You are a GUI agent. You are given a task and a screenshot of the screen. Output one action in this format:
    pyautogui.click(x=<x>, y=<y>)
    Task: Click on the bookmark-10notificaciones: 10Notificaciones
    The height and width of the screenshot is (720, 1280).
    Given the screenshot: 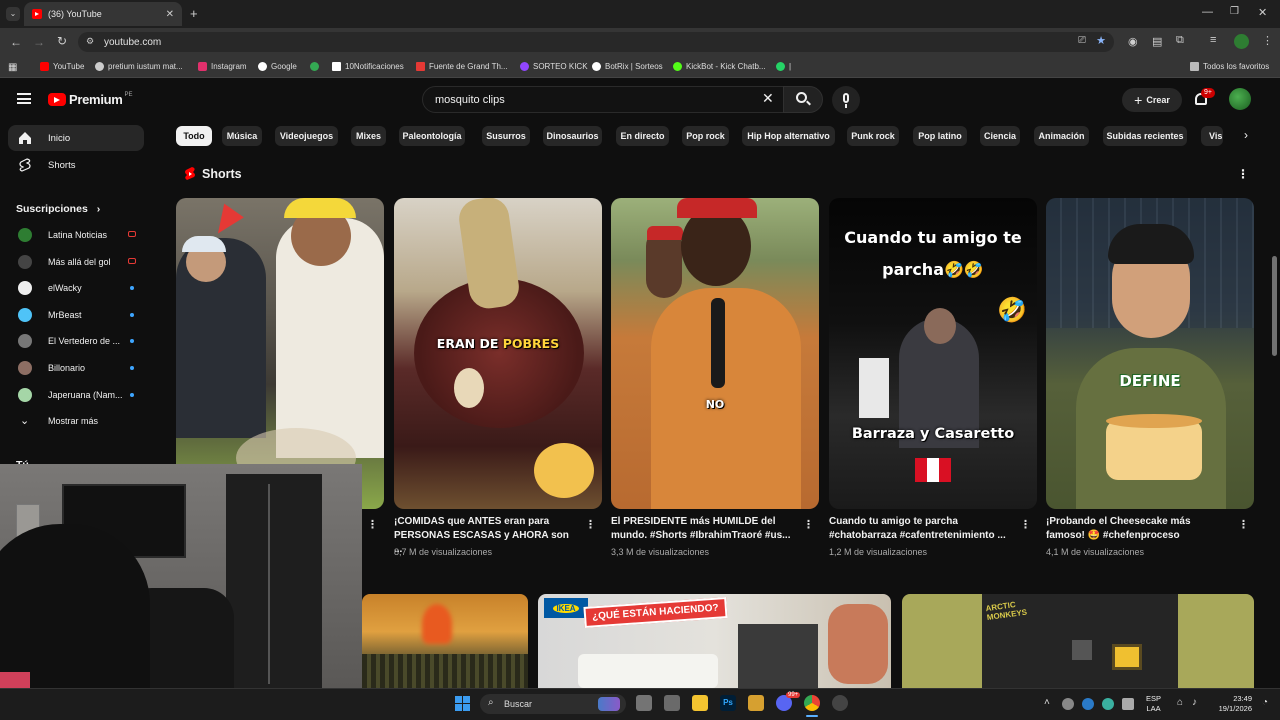 What is the action you would take?
    pyautogui.click(x=368, y=66)
    